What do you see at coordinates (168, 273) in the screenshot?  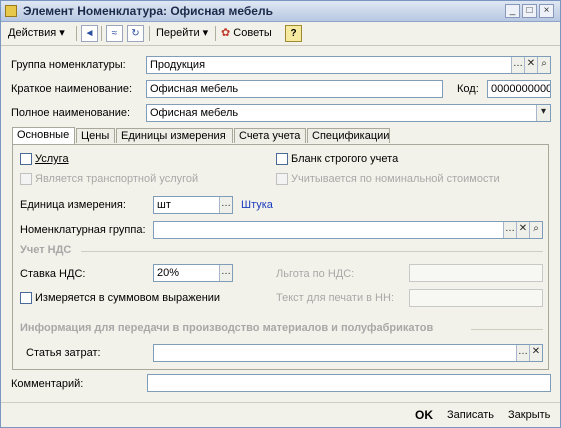 I see `vat-rate-value: 20%` at bounding box center [168, 273].